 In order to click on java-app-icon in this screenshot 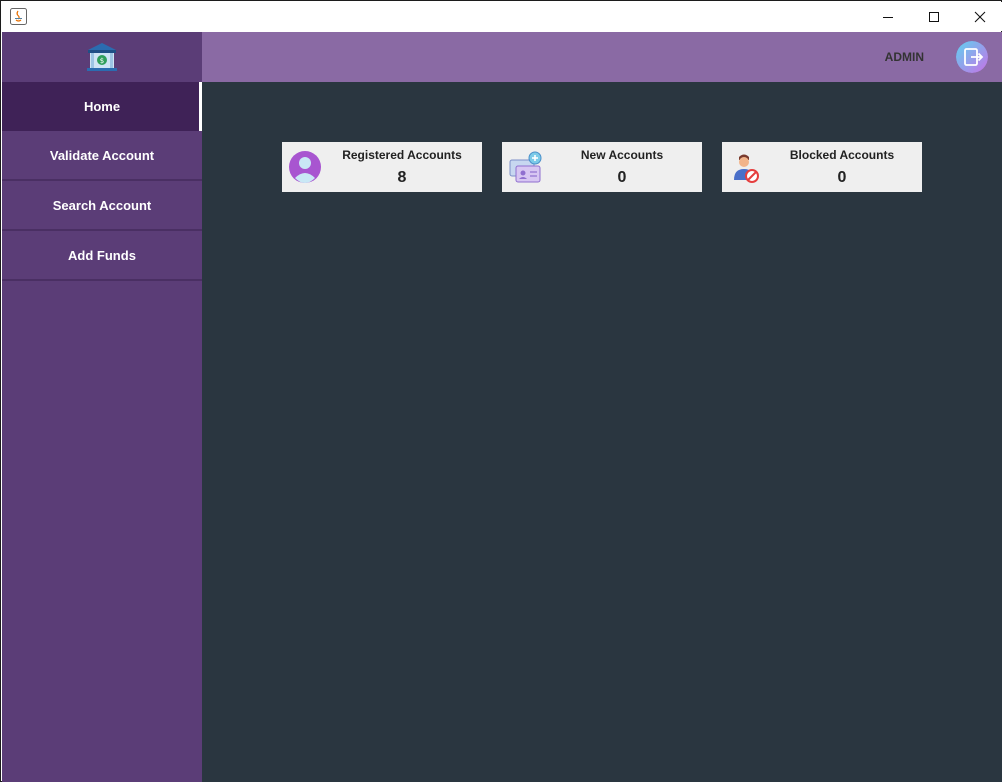, I will do `click(18, 16)`.